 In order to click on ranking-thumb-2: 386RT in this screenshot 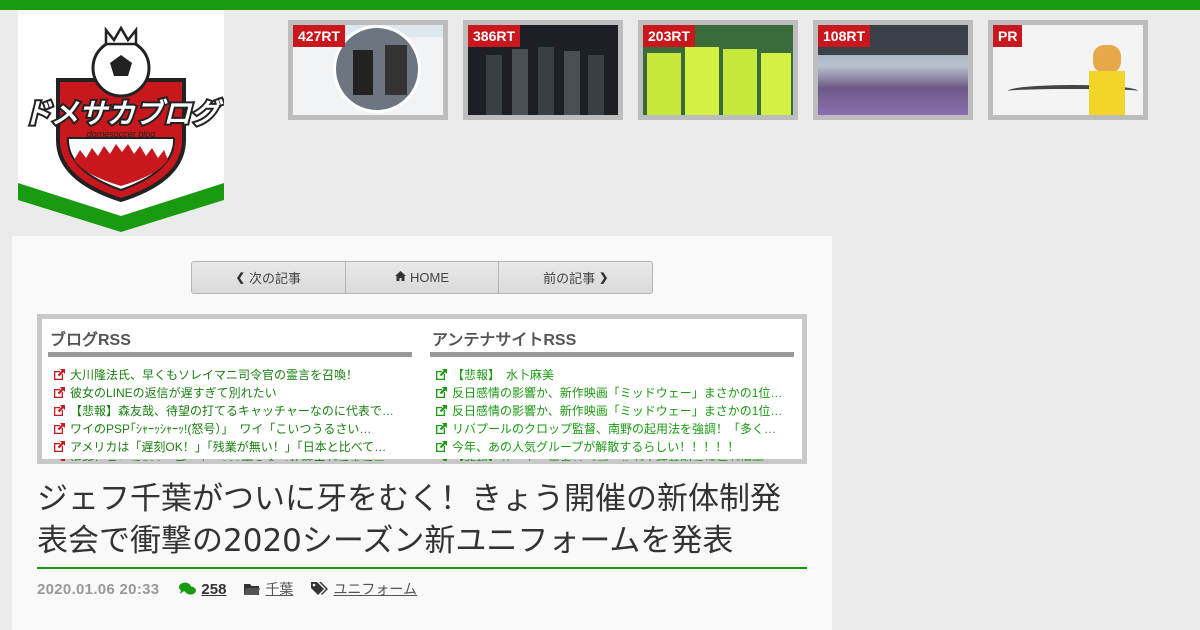, I will do `click(543, 70)`.